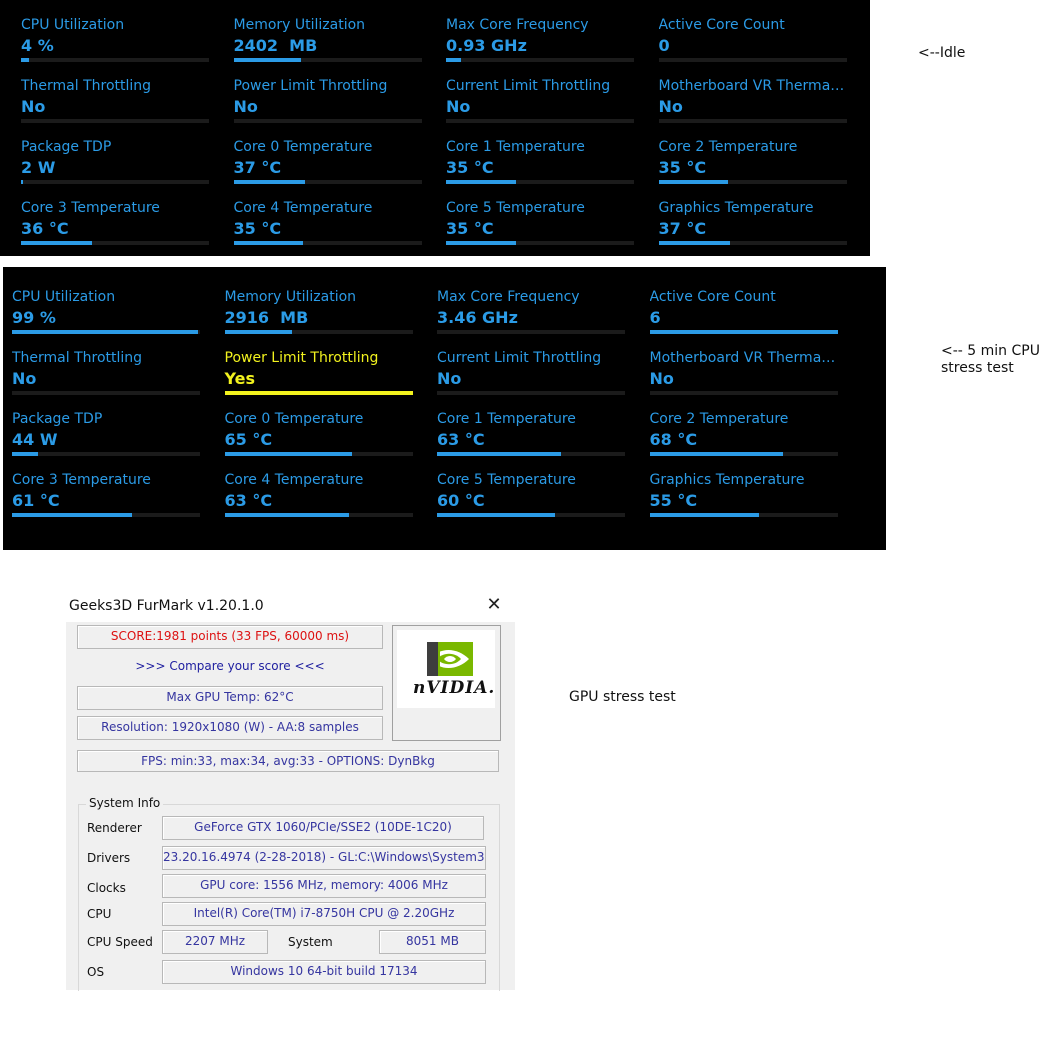  What do you see at coordinates (327, 45) in the screenshot?
I see `metric-tile: Memory Utilization 2402 MB` at bounding box center [327, 45].